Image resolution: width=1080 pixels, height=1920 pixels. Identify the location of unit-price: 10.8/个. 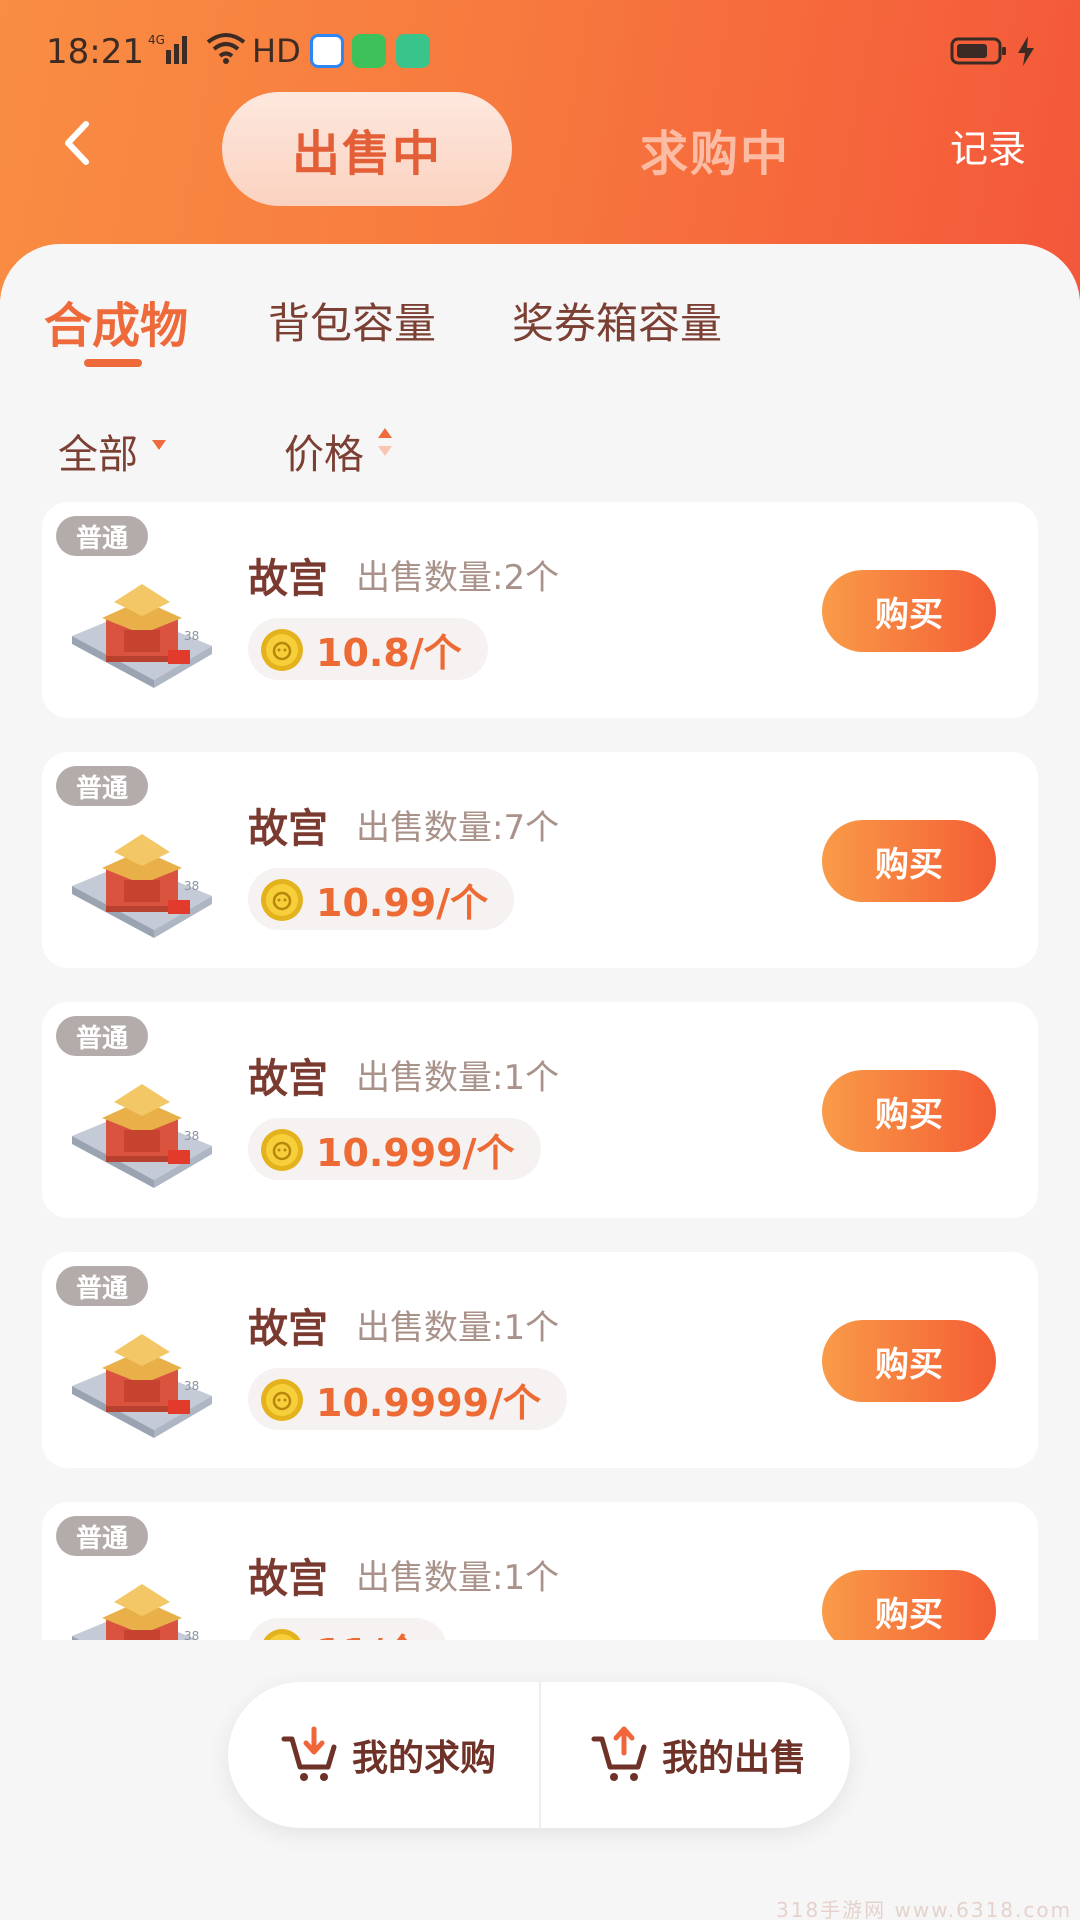
(389, 652).